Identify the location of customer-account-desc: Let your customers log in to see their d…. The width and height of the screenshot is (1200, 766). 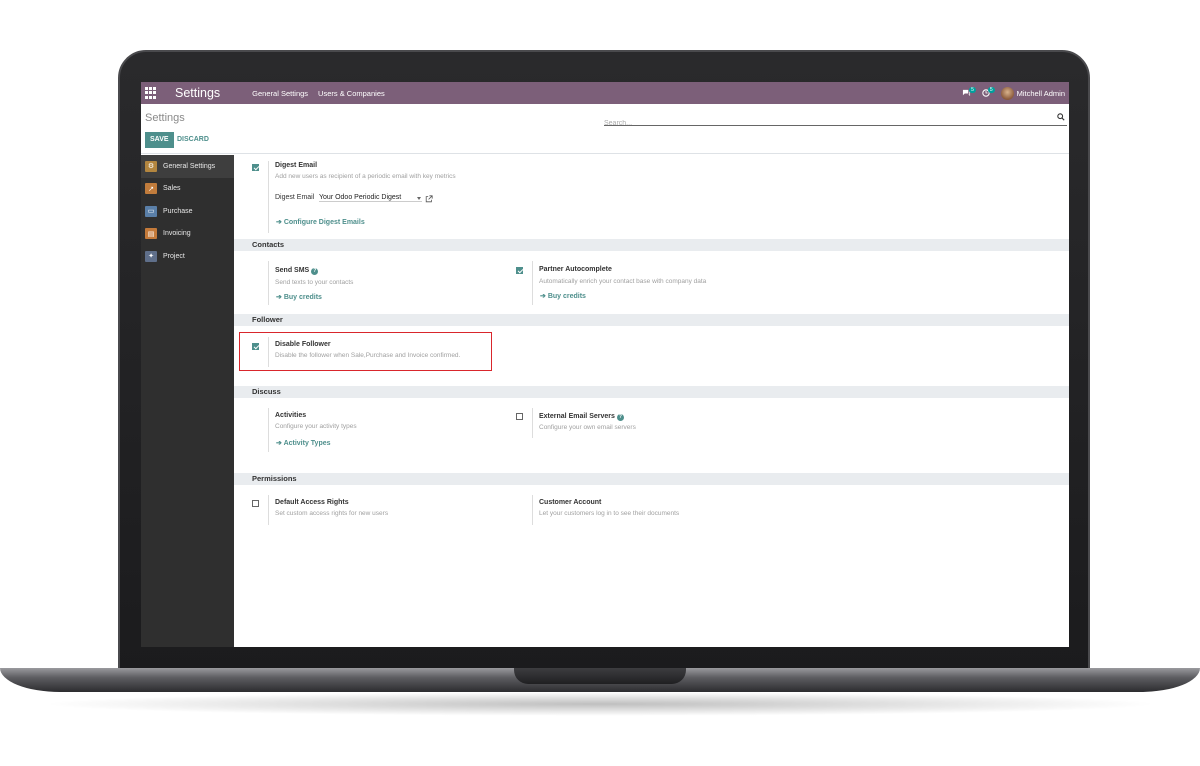
(609, 513).